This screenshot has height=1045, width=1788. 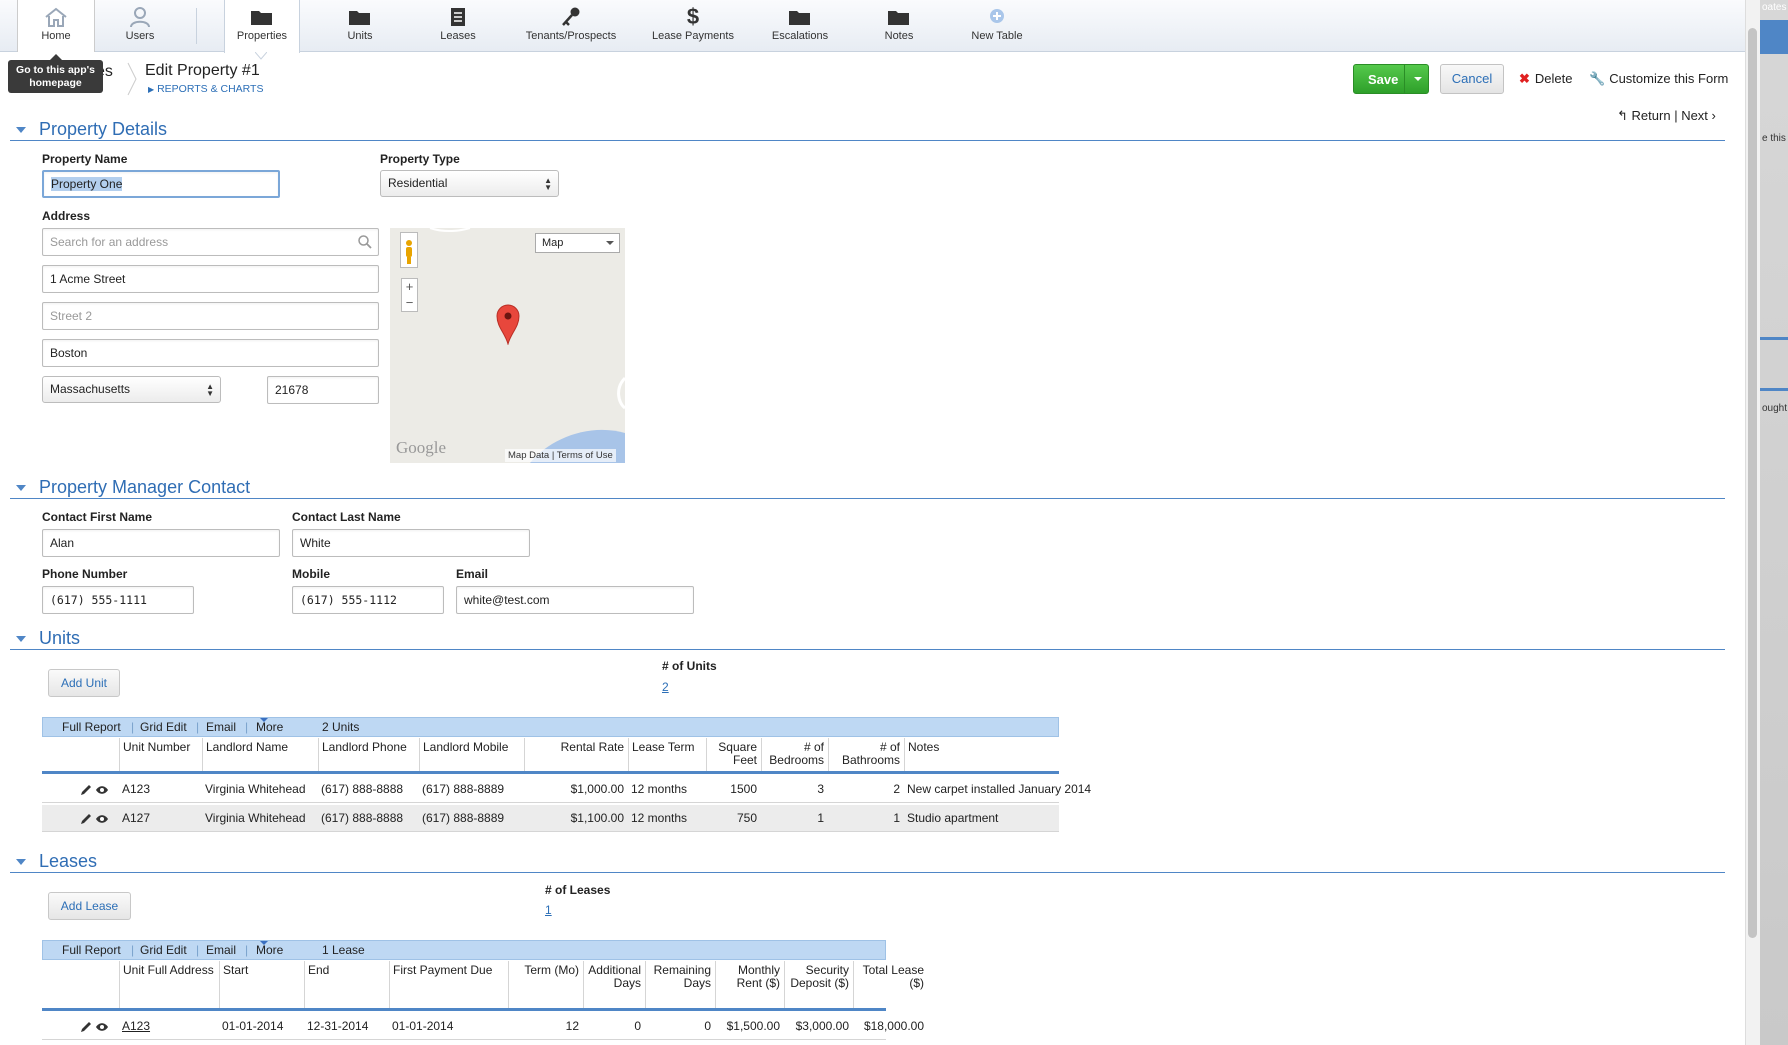 I want to click on column-header: Lease Term, so click(x=666, y=754).